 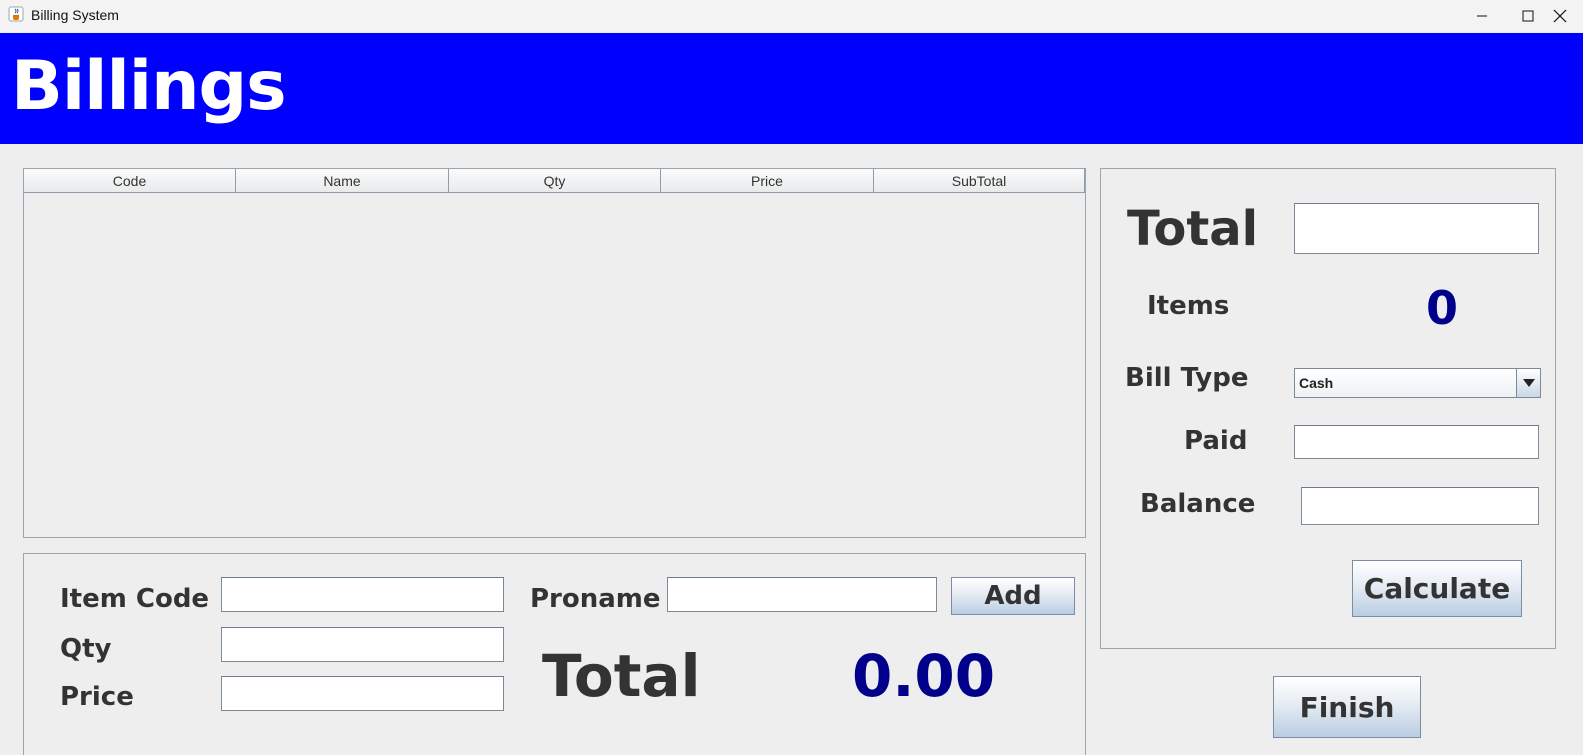 I want to click on minimize-icon, so click(x=1482, y=16).